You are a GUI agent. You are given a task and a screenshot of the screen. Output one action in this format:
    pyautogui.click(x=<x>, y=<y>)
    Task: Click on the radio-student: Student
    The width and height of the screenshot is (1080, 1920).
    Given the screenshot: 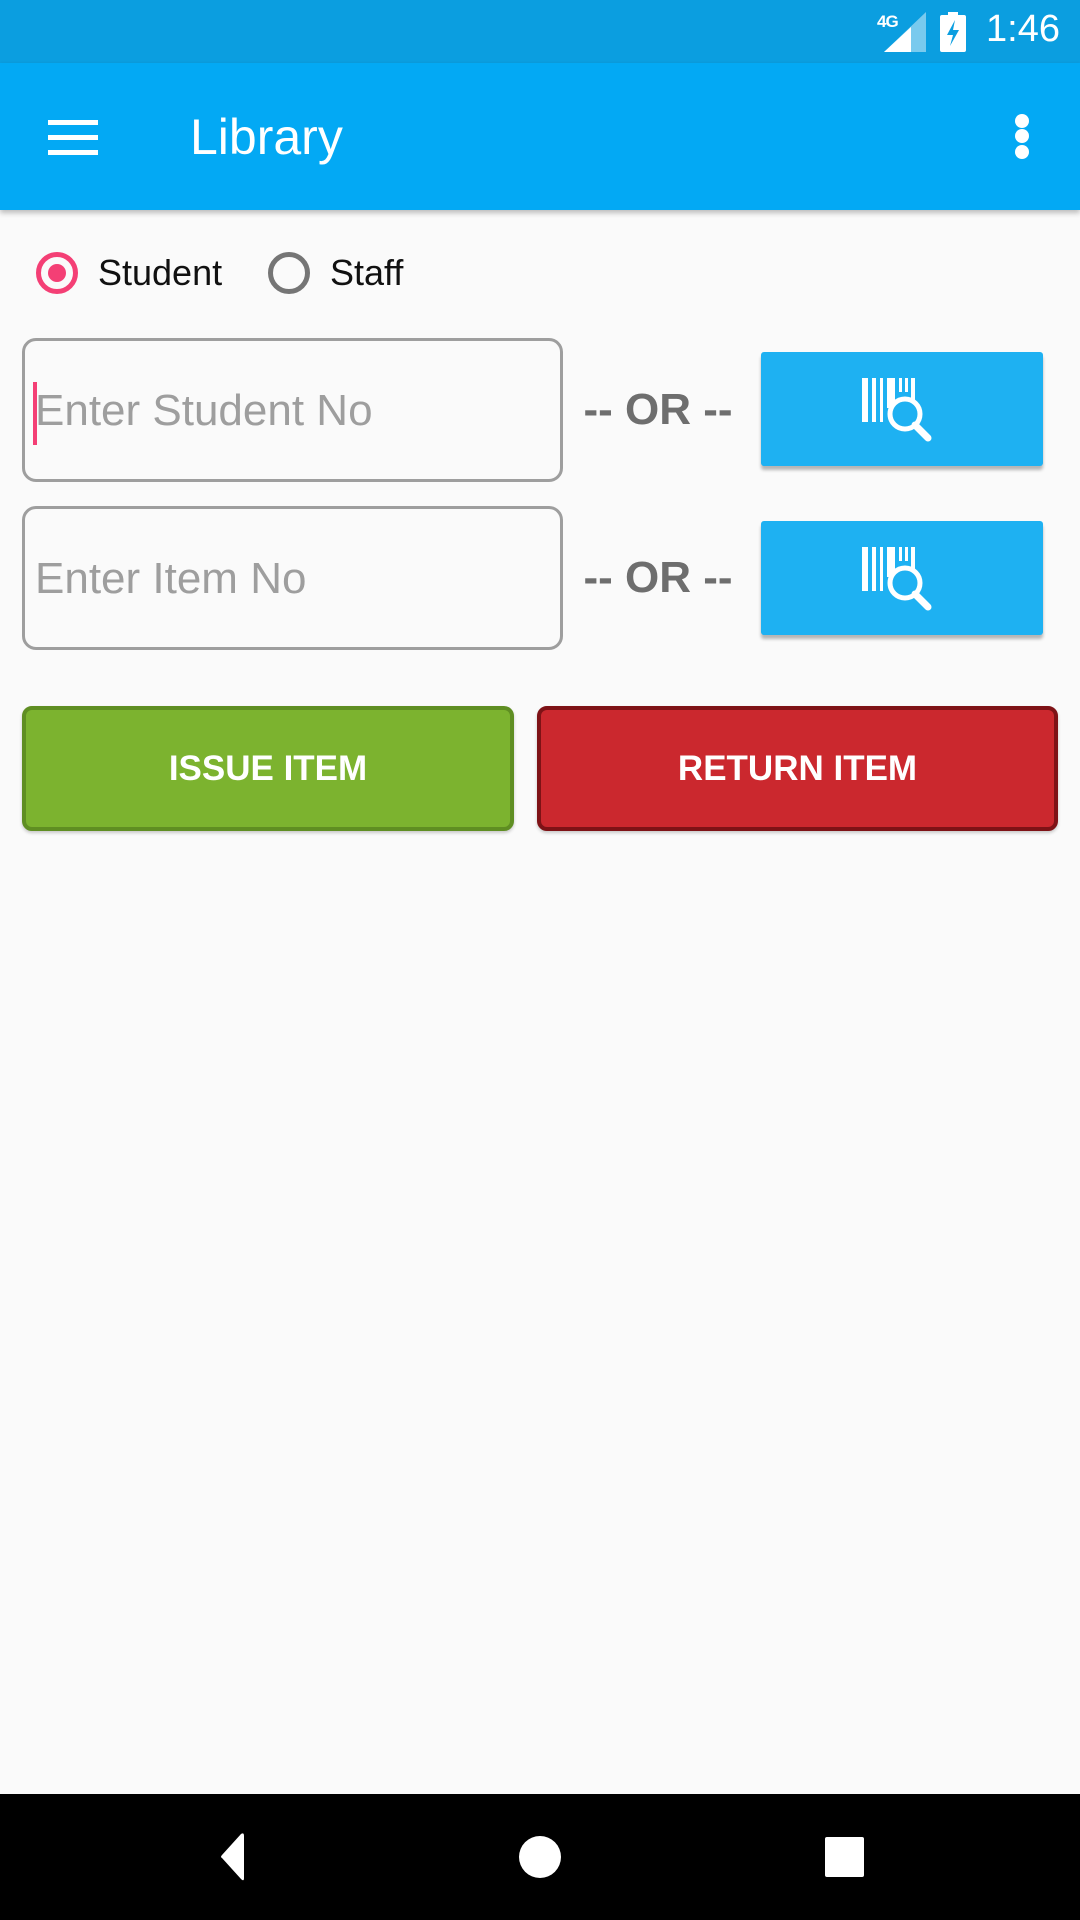 What is the action you would take?
    pyautogui.click(x=129, y=273)
    